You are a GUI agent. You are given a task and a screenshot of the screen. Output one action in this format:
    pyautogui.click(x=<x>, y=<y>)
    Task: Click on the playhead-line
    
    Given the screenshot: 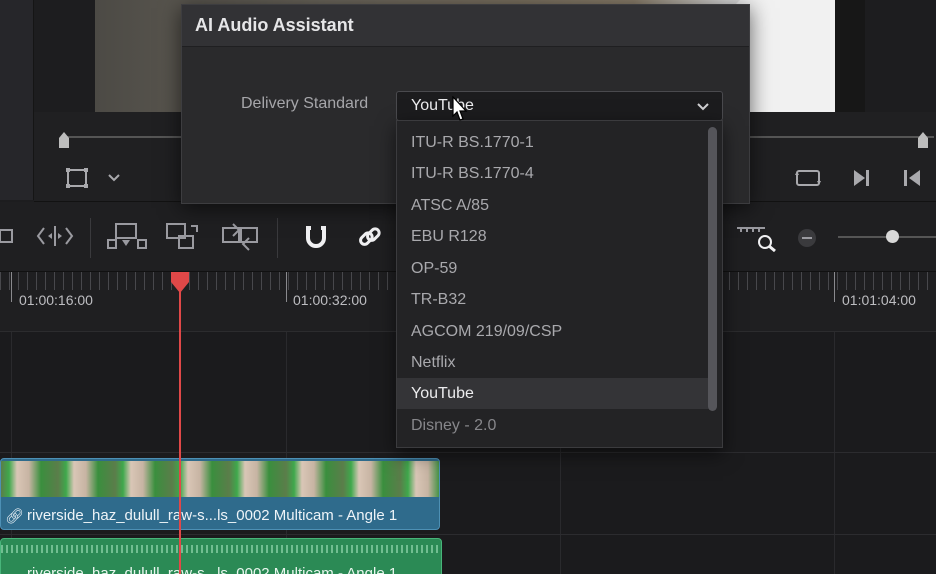 What is the action you would take?
    pyautogui.click(x=180, y=431)
    